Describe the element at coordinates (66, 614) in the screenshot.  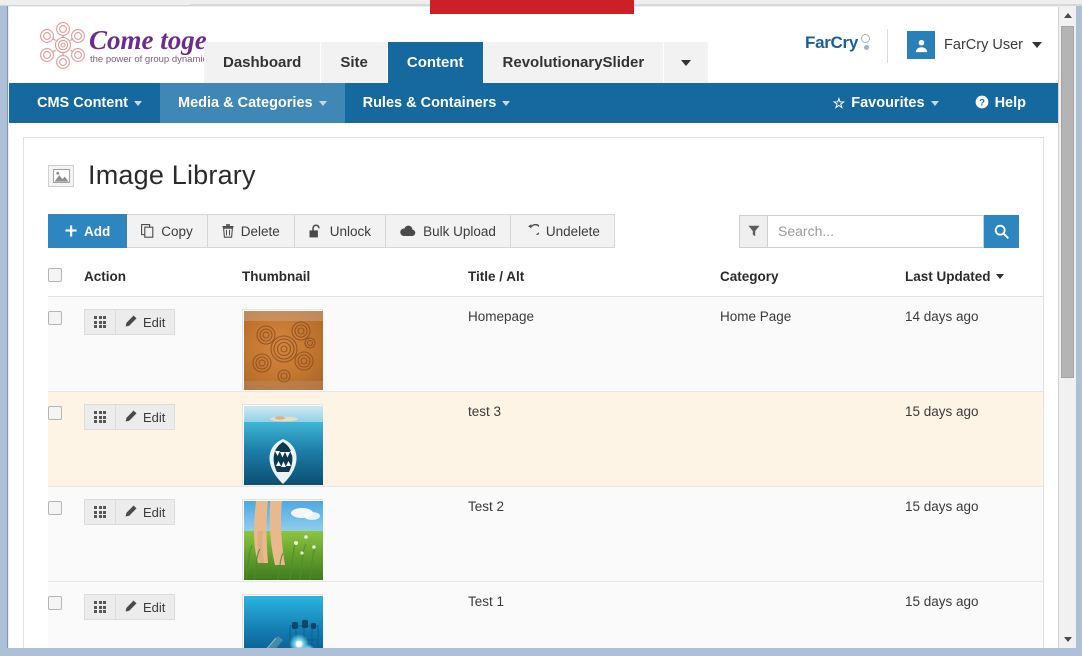
I see `row-select-cell` at that location.